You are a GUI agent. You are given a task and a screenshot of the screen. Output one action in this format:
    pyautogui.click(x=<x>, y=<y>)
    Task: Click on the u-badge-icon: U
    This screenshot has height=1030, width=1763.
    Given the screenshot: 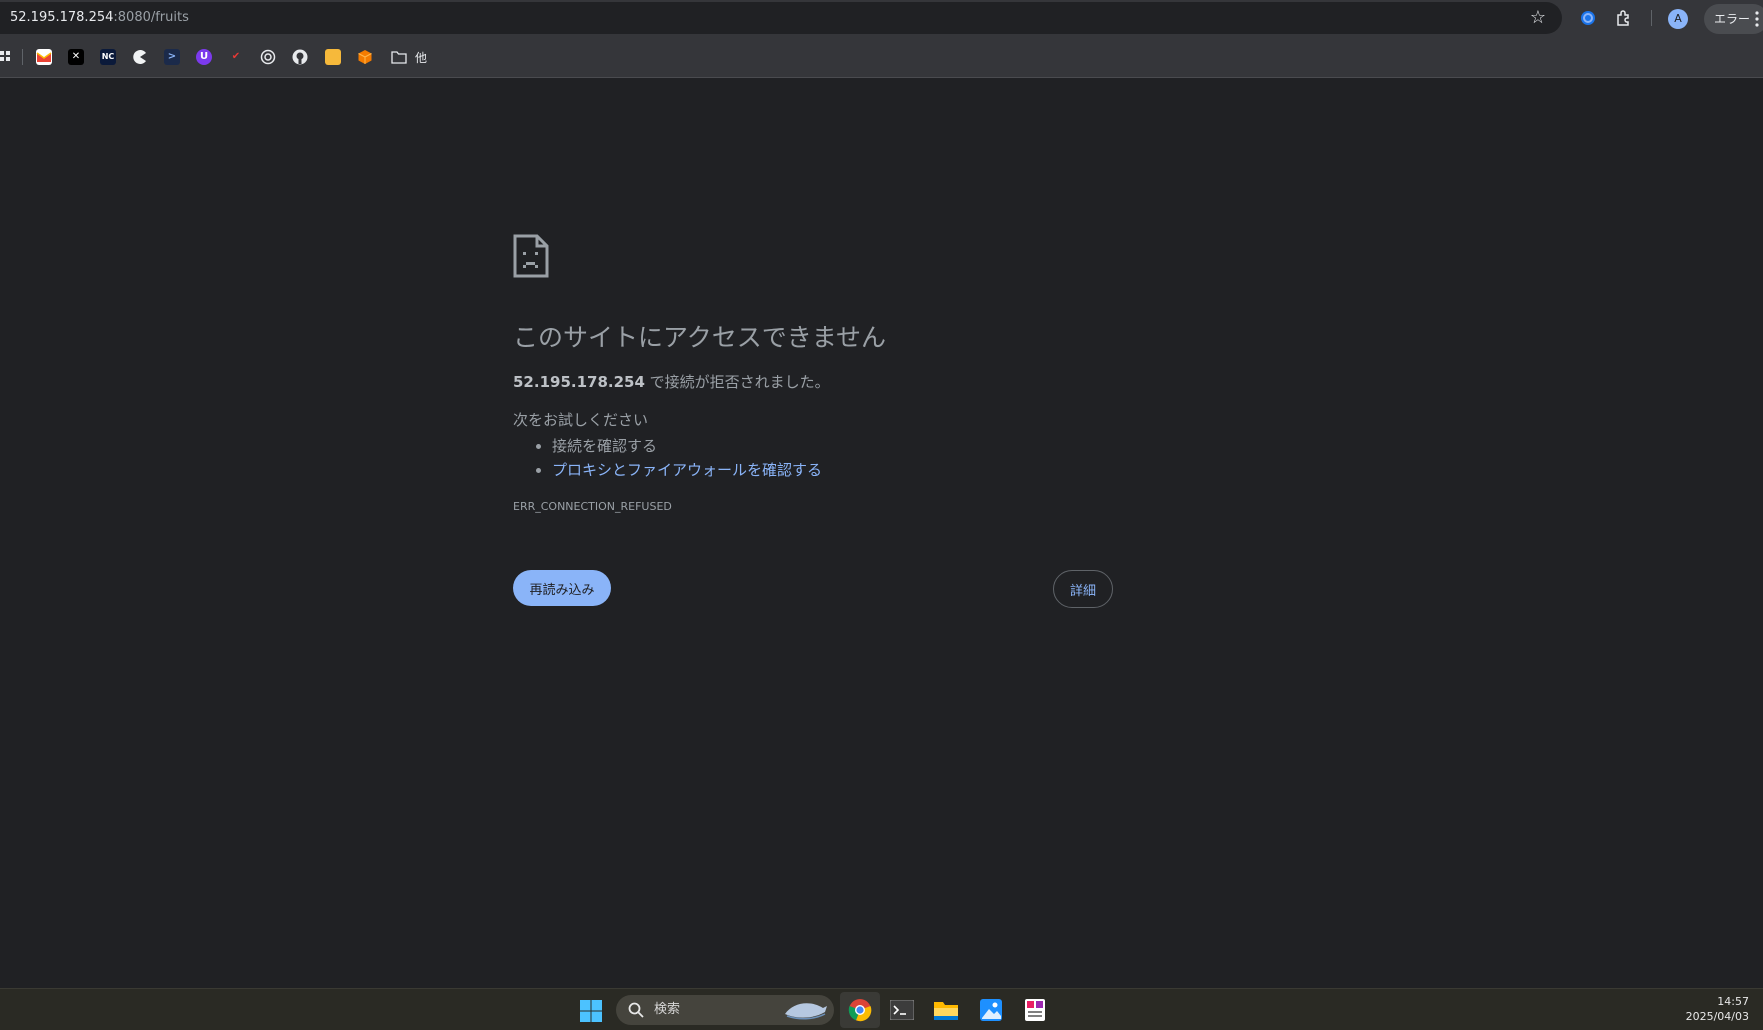 What is the action you would take?
    pyautogui.click(x=204, y=57)
    